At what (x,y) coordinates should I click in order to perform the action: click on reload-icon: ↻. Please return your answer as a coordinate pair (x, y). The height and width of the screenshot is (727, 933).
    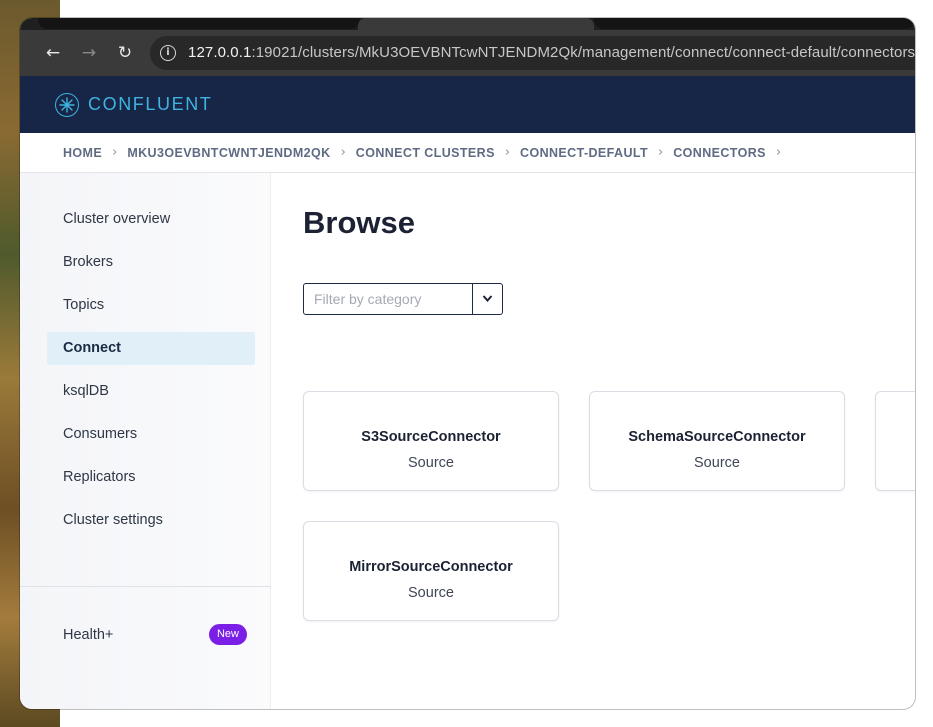
    Looking at the image, I should click on (125, 53).